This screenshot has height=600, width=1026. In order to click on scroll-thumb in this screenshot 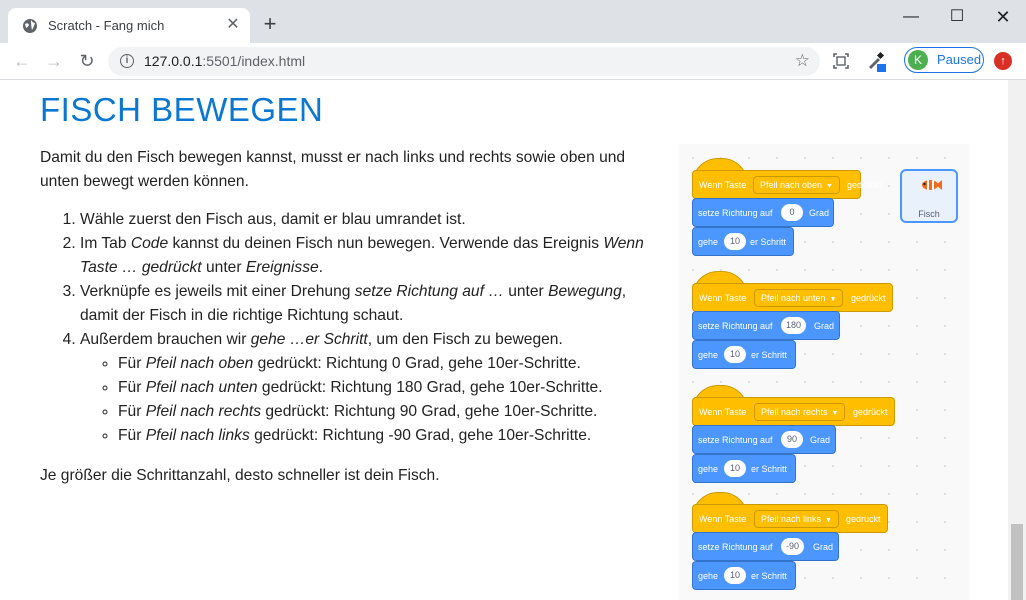, I will do `click(1017, 562)`.